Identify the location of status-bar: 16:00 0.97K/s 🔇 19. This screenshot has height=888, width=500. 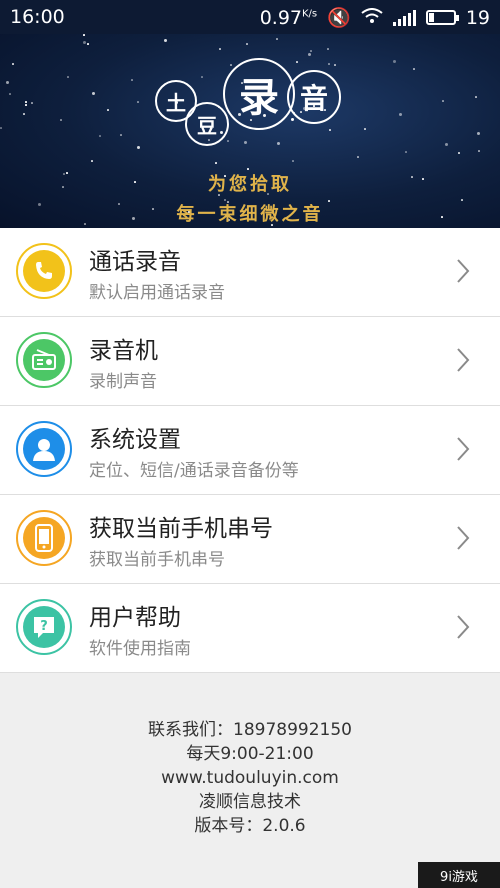
(250, 17).